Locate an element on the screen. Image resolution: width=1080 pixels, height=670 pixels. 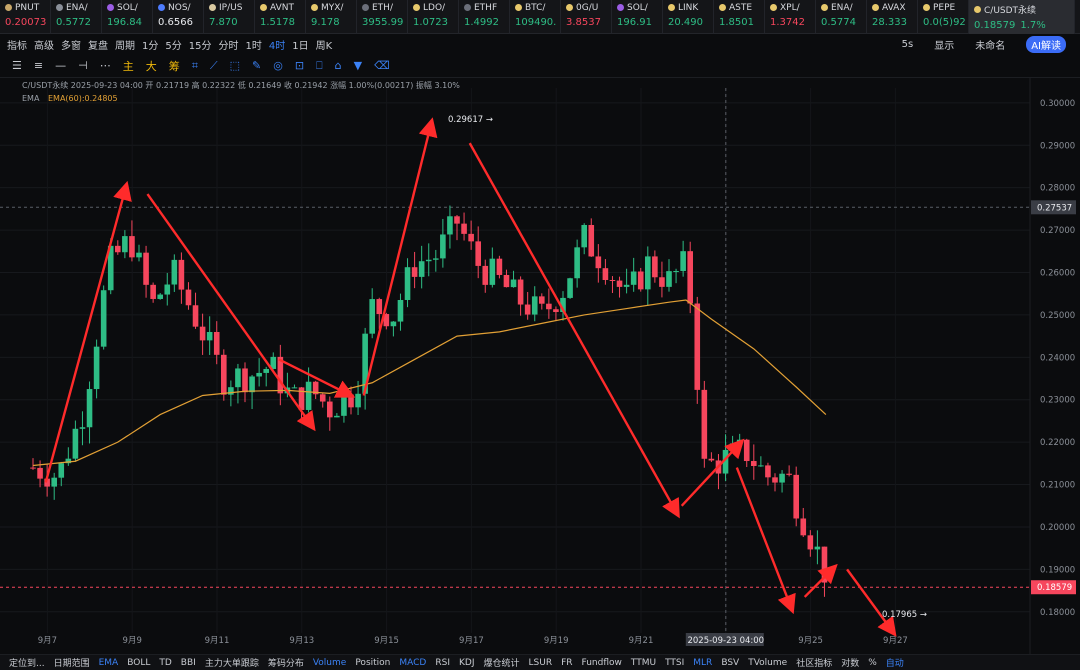
ticker-item: ENA/0.5772 is located at coordinates (76, 17).